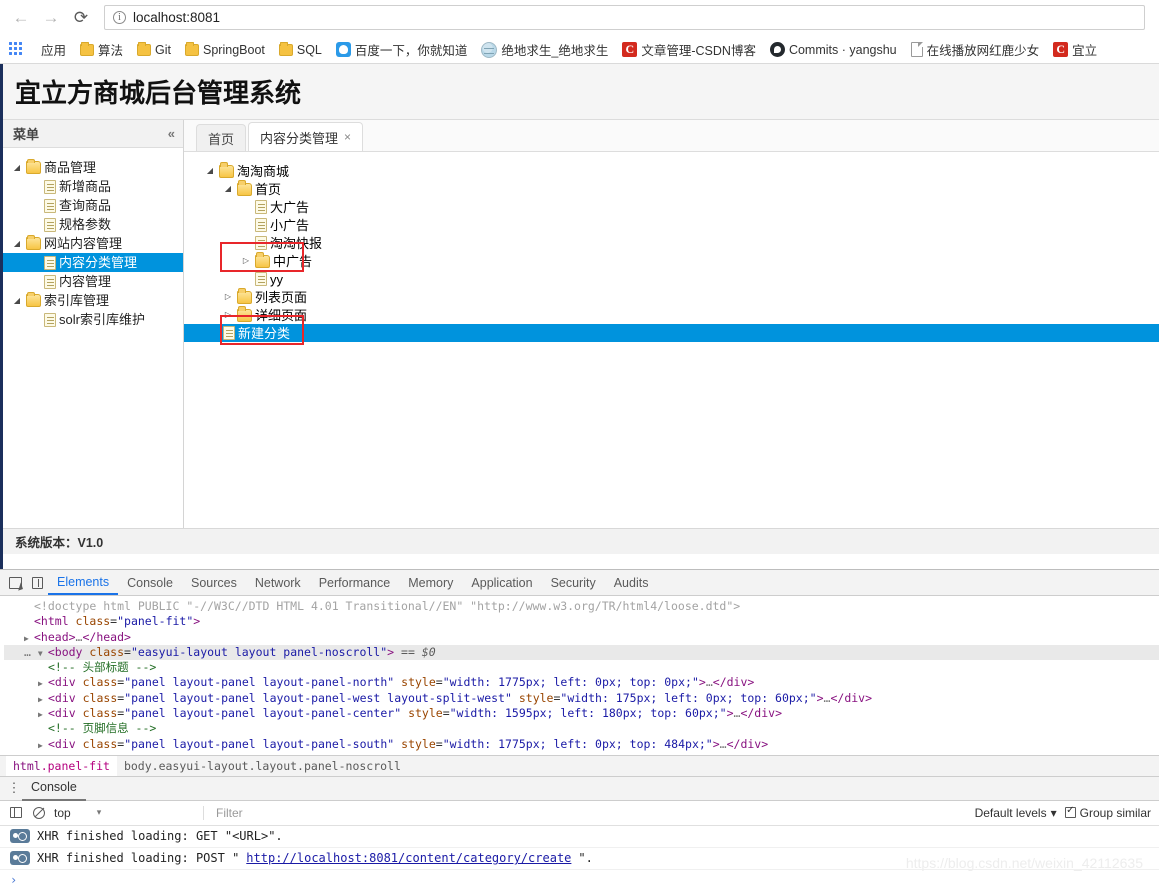 This screenshot has width=1159, height=893. What do you see at coordinates (347, 137) in the screenshot?
I see `close-icon: ×` at bounding box center [347, 137].